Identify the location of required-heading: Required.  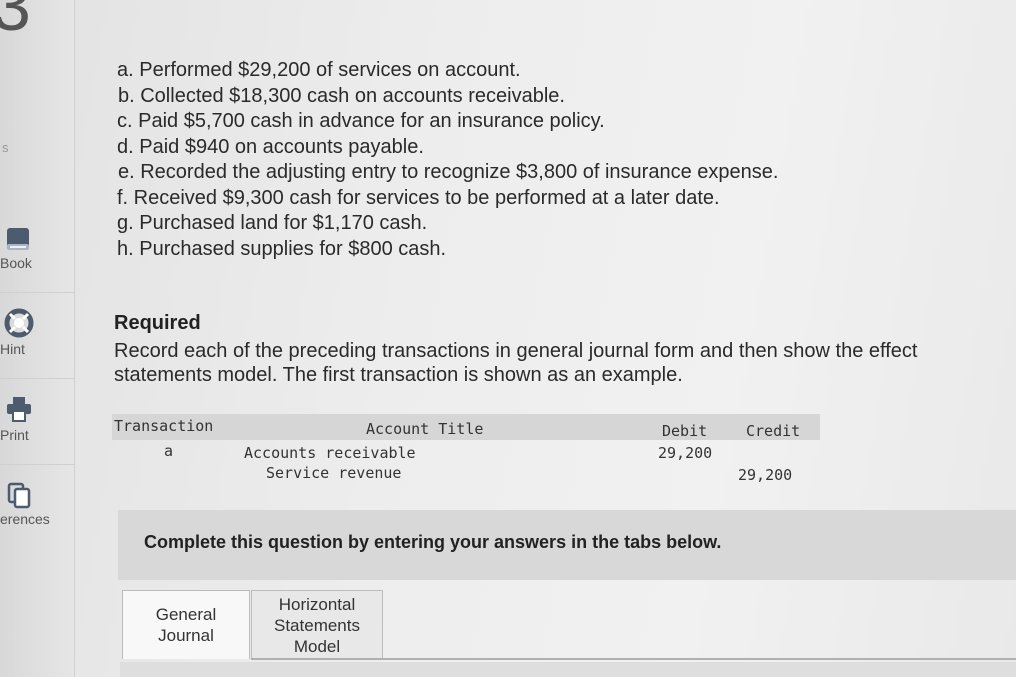
(157, 323).